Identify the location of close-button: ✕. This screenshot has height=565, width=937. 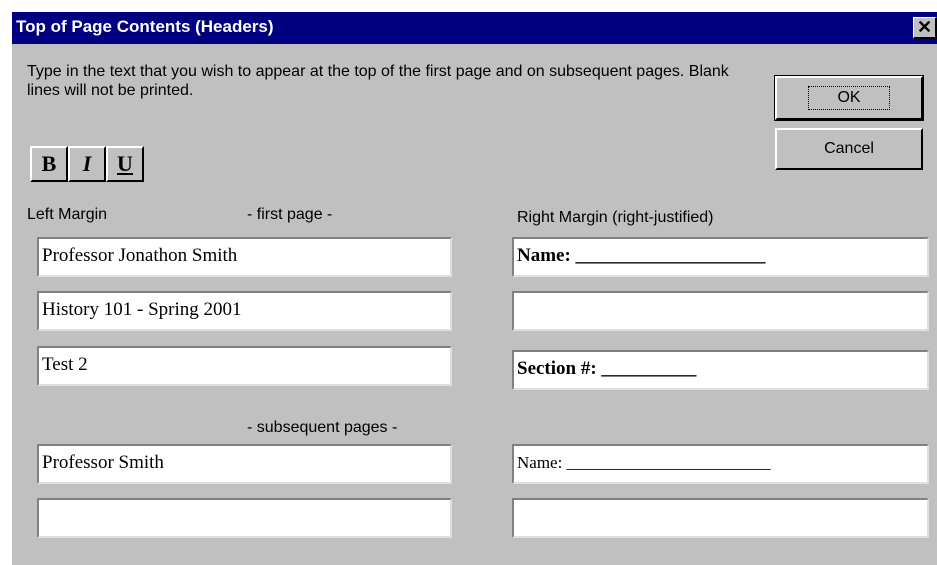
(925, 28).